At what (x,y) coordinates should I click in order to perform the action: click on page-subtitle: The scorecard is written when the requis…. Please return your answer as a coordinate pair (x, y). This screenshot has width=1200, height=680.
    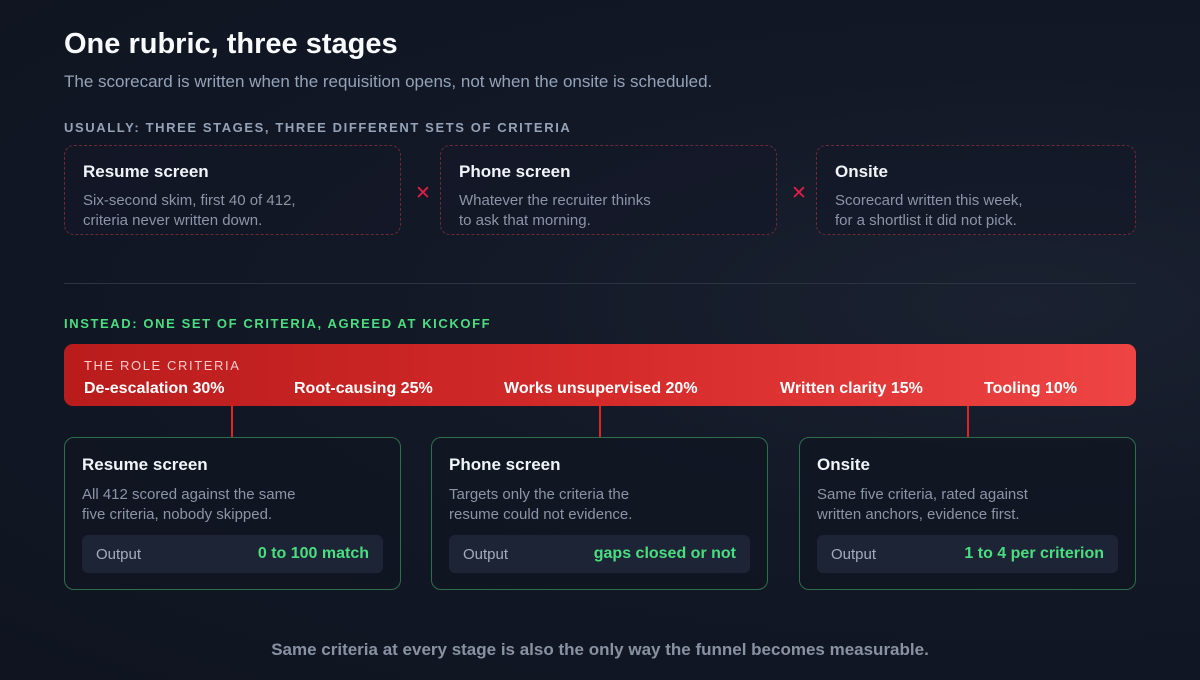
    Looking at the image, I should click on (388, 81).